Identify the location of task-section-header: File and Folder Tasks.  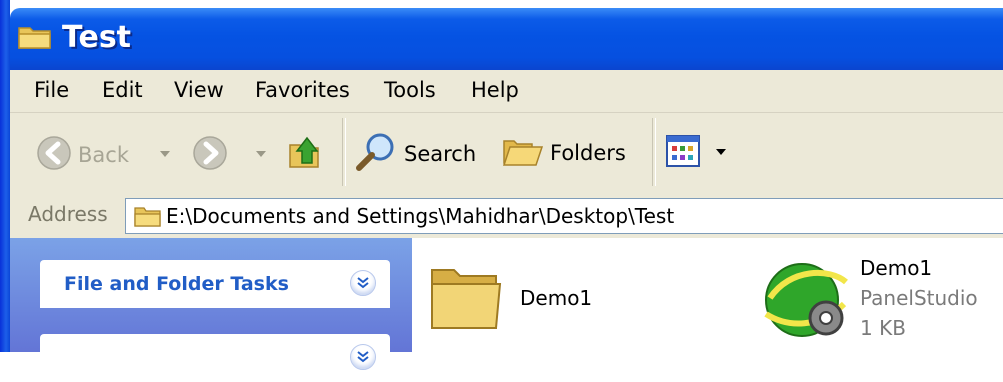
(215, 284).